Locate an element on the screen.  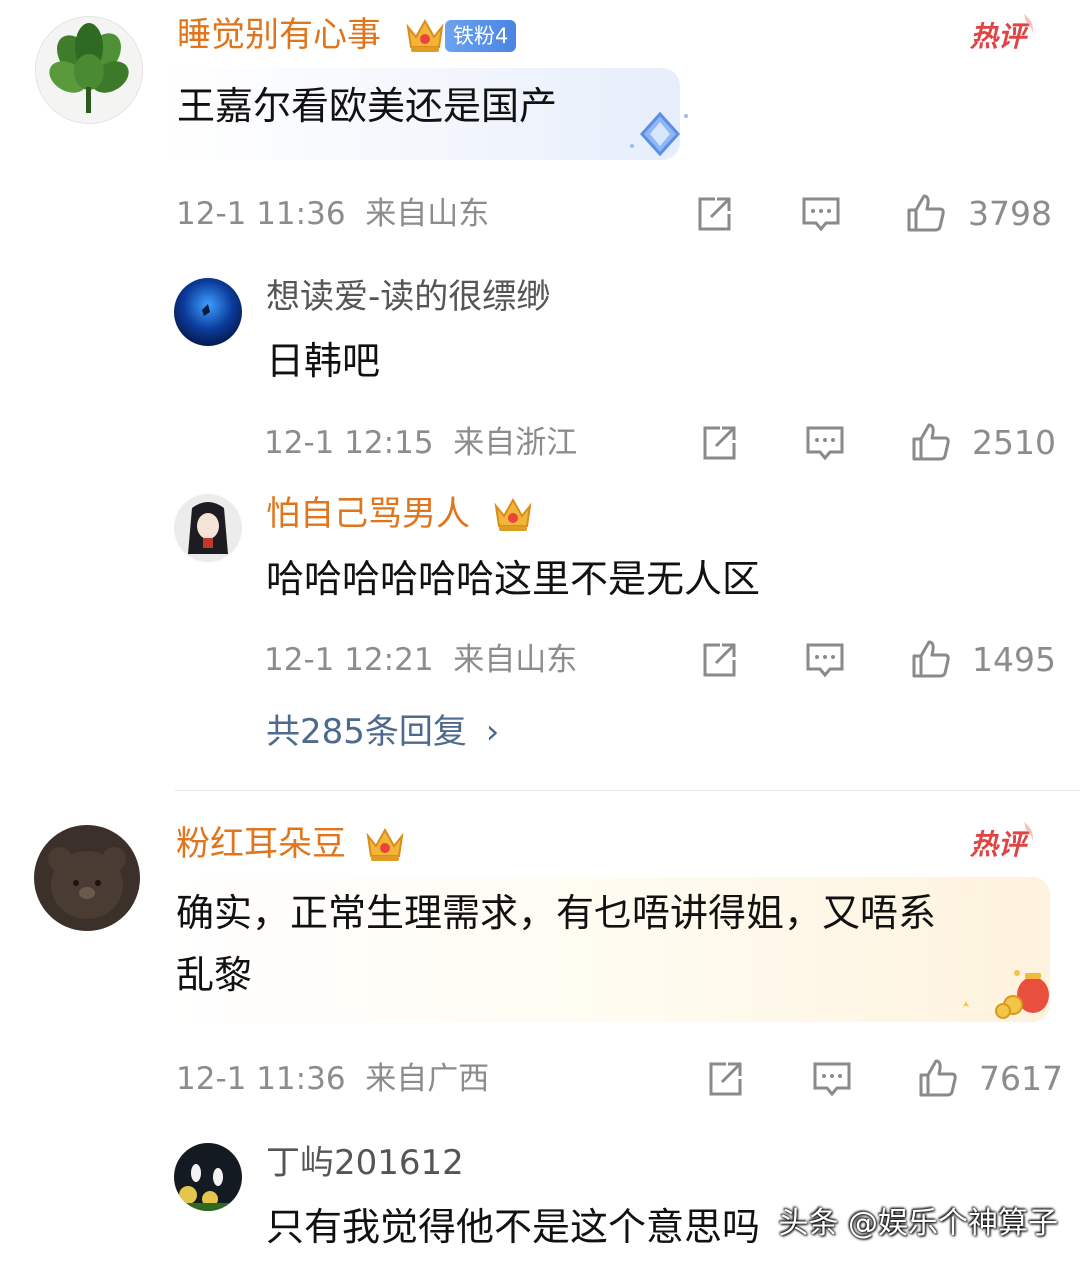
like-count: 7617 is located at coordinates (1021, 1078).